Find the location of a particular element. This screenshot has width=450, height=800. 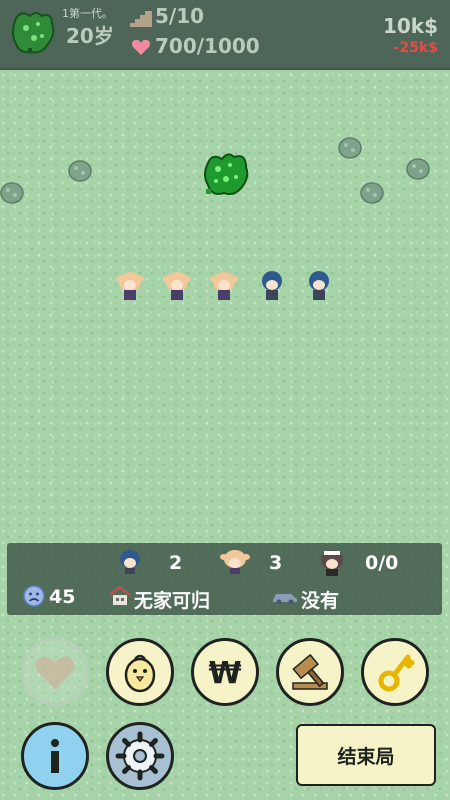

blonde-girl-icon is located at coordinates (235, 562).